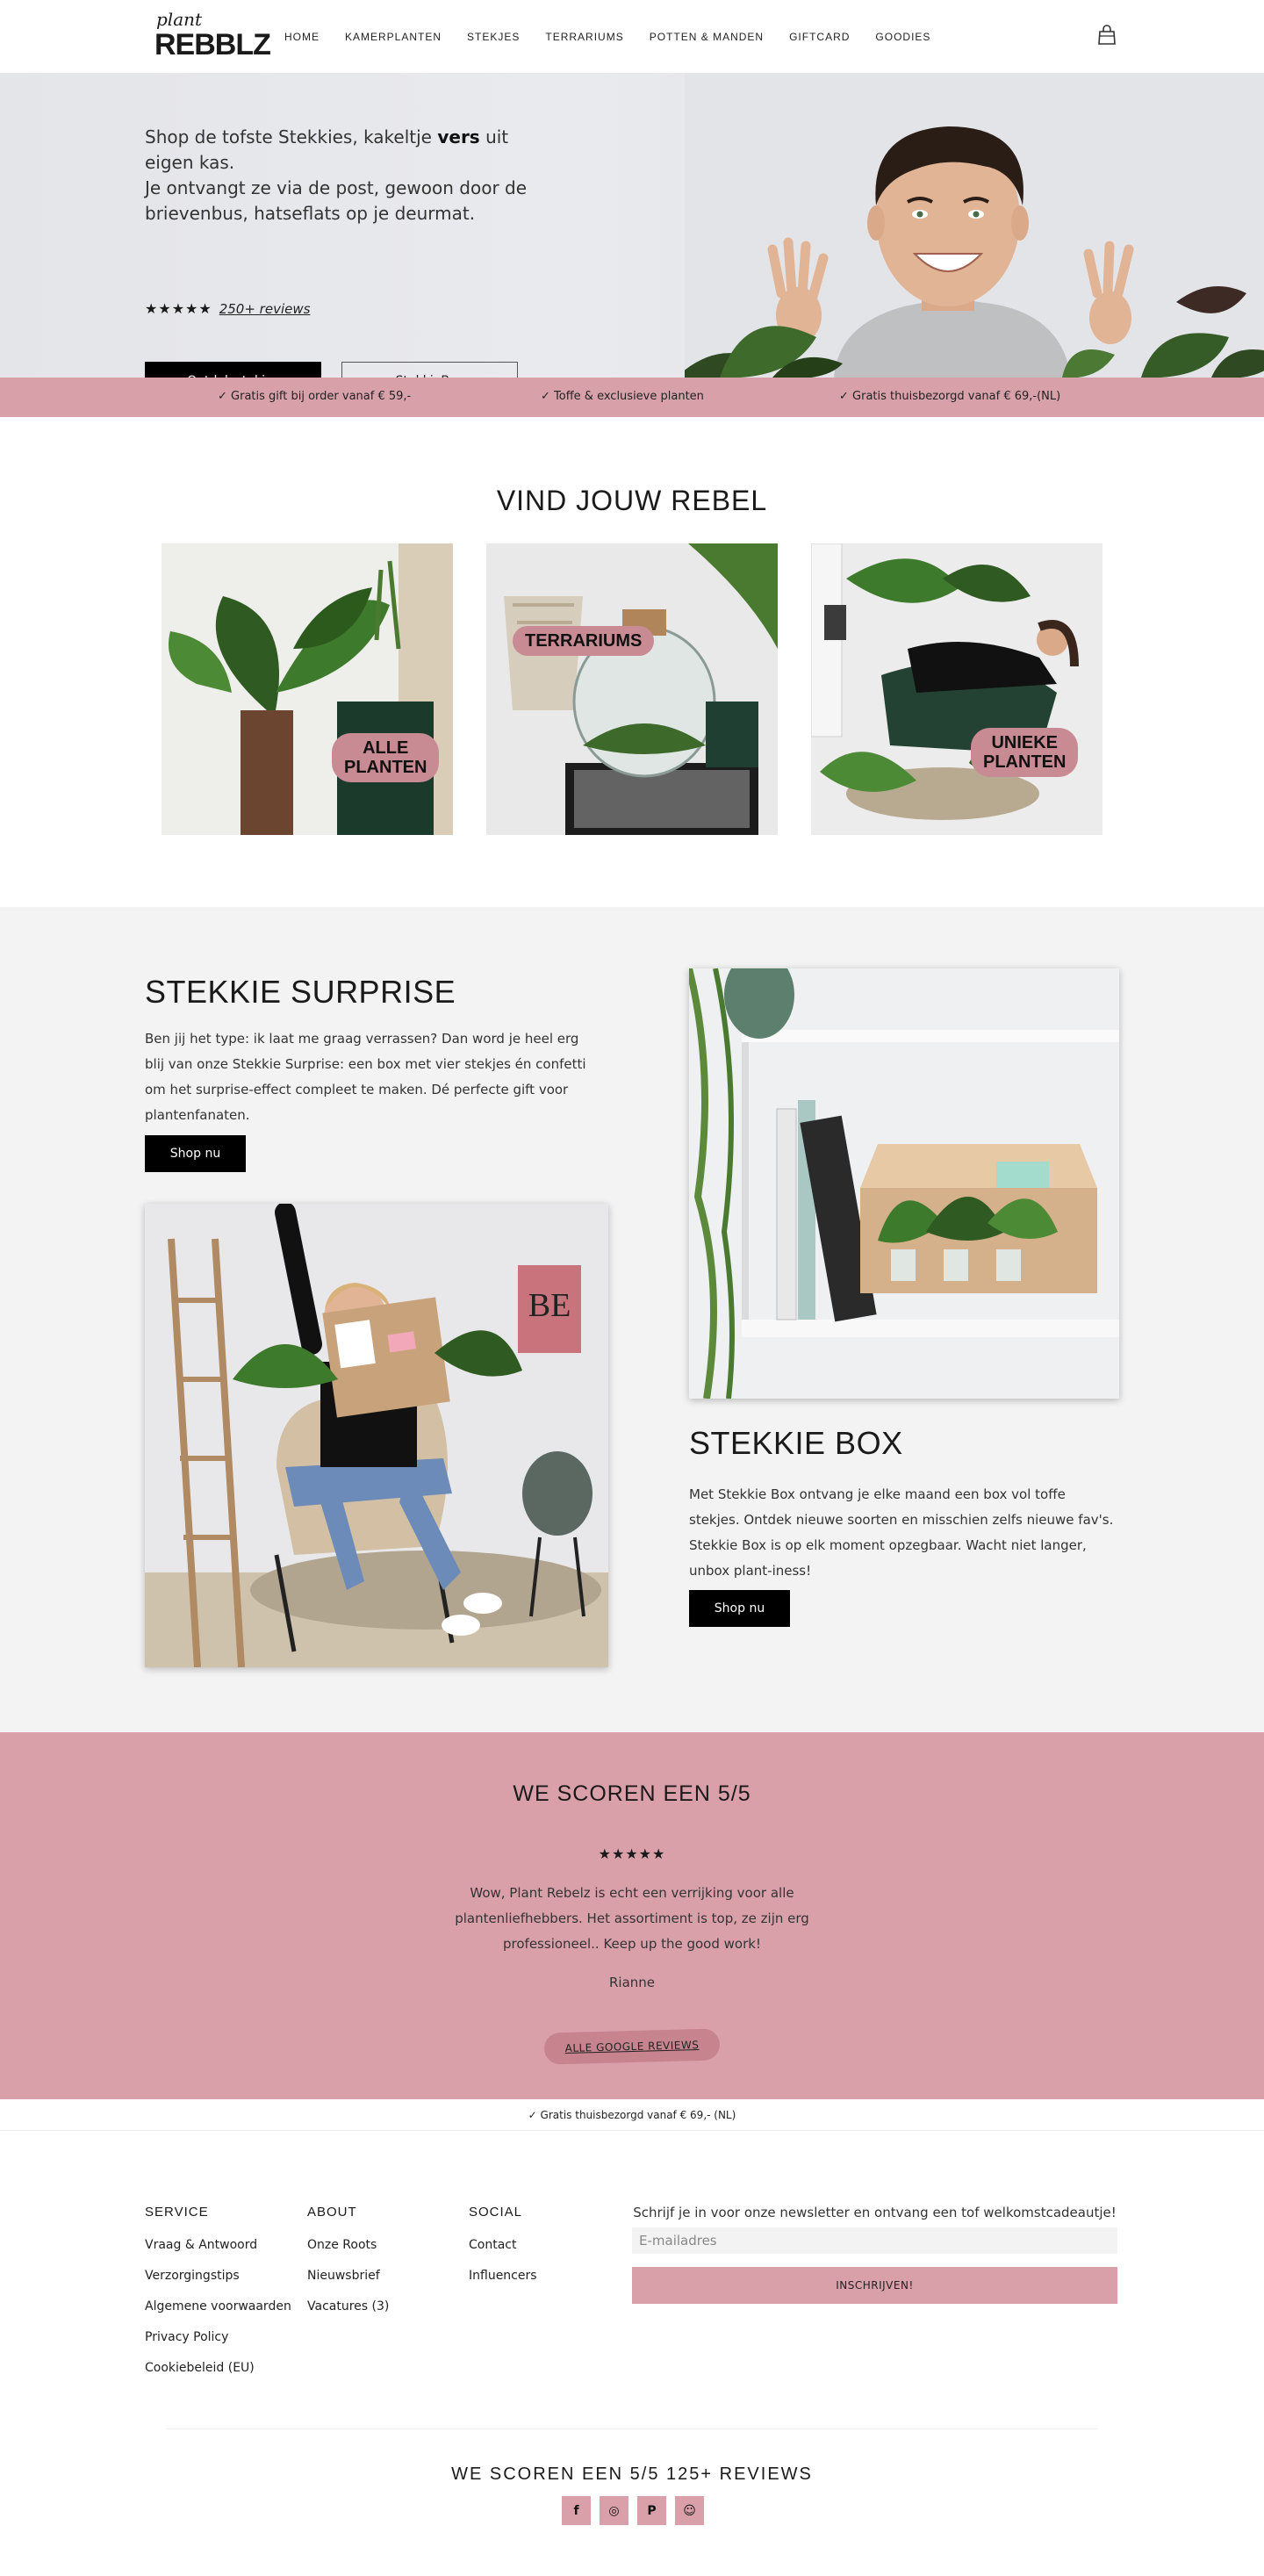  I want to click on nav-home: HOME, so click(302, 37).